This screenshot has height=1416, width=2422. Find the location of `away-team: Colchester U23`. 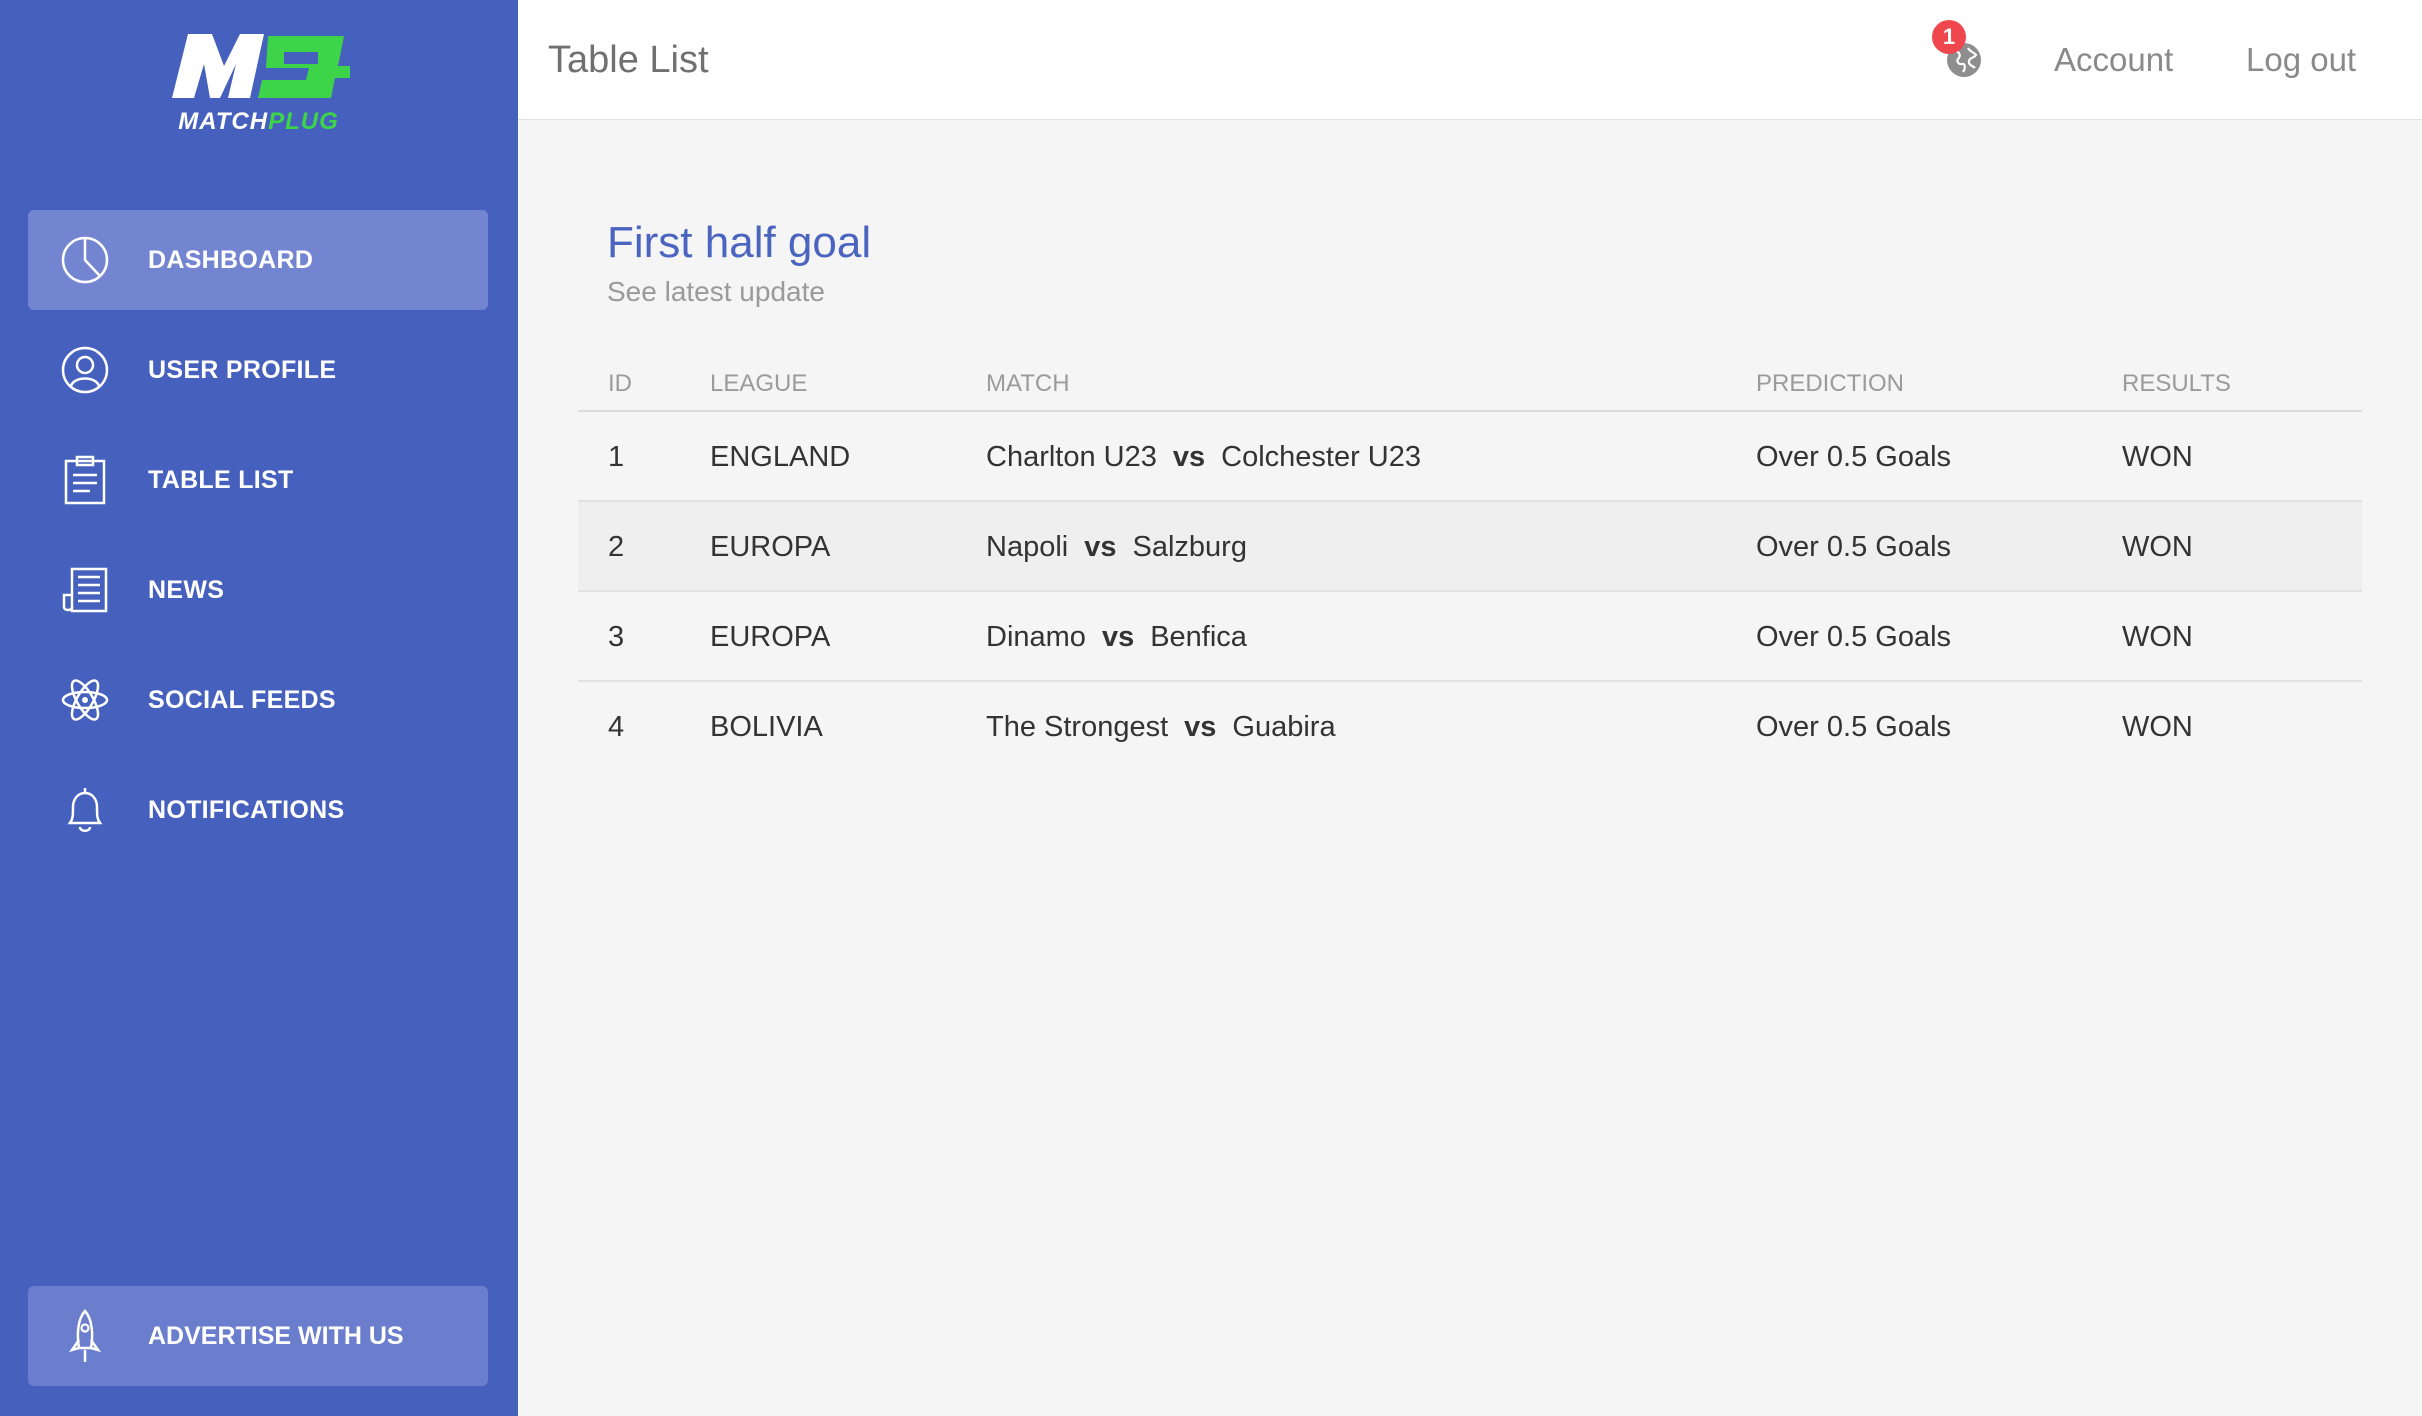

away-team: Colchester U23 is located at coordinates (1321, 457).